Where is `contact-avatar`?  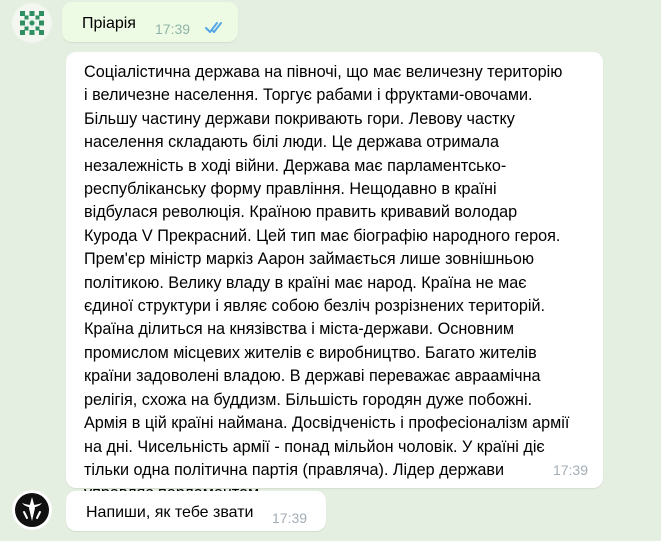
contact-avatar is located at coordinates (32, 510).